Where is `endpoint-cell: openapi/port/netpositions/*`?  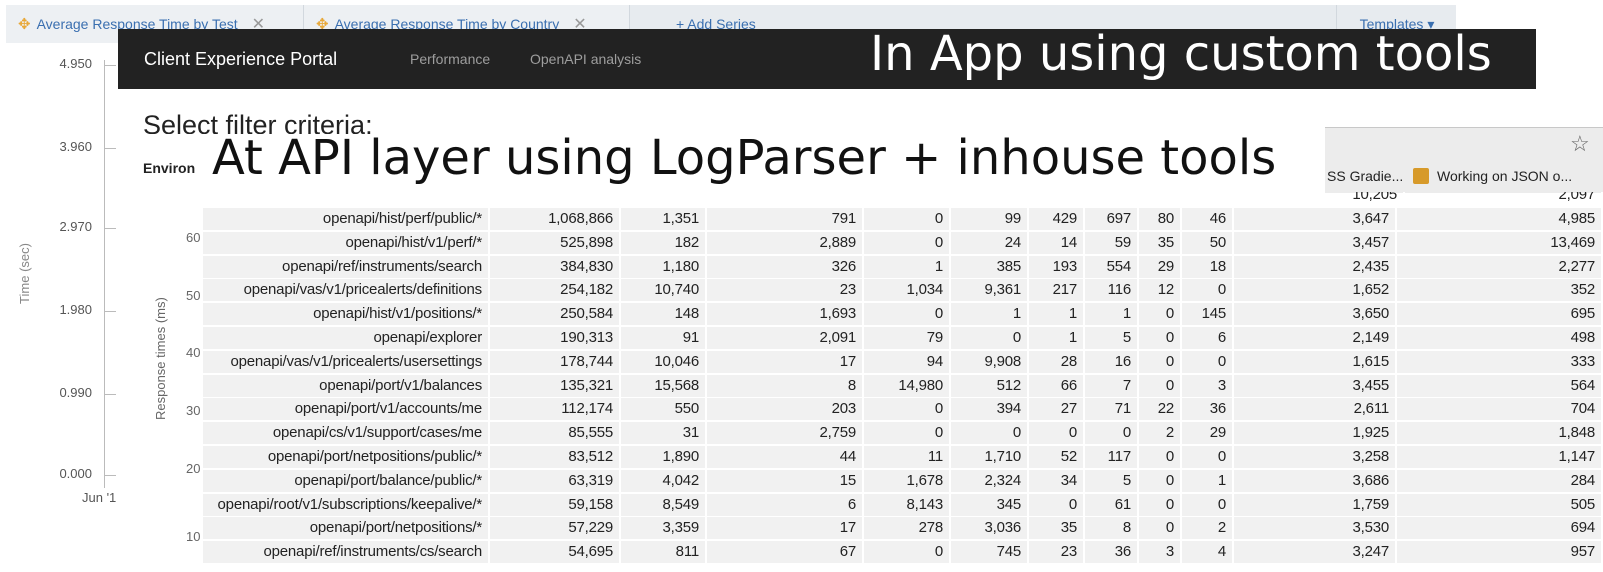 endpoint-cell: openapi/port/netpositions/* is located at coordinates (346, 528).